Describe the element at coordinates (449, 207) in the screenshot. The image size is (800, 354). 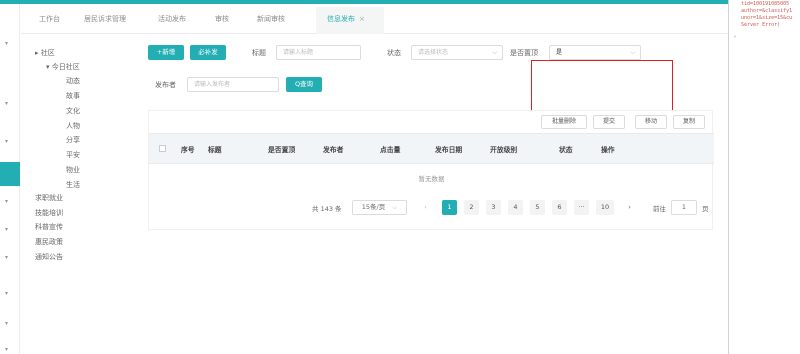
I see `page-button: 1` at that location.